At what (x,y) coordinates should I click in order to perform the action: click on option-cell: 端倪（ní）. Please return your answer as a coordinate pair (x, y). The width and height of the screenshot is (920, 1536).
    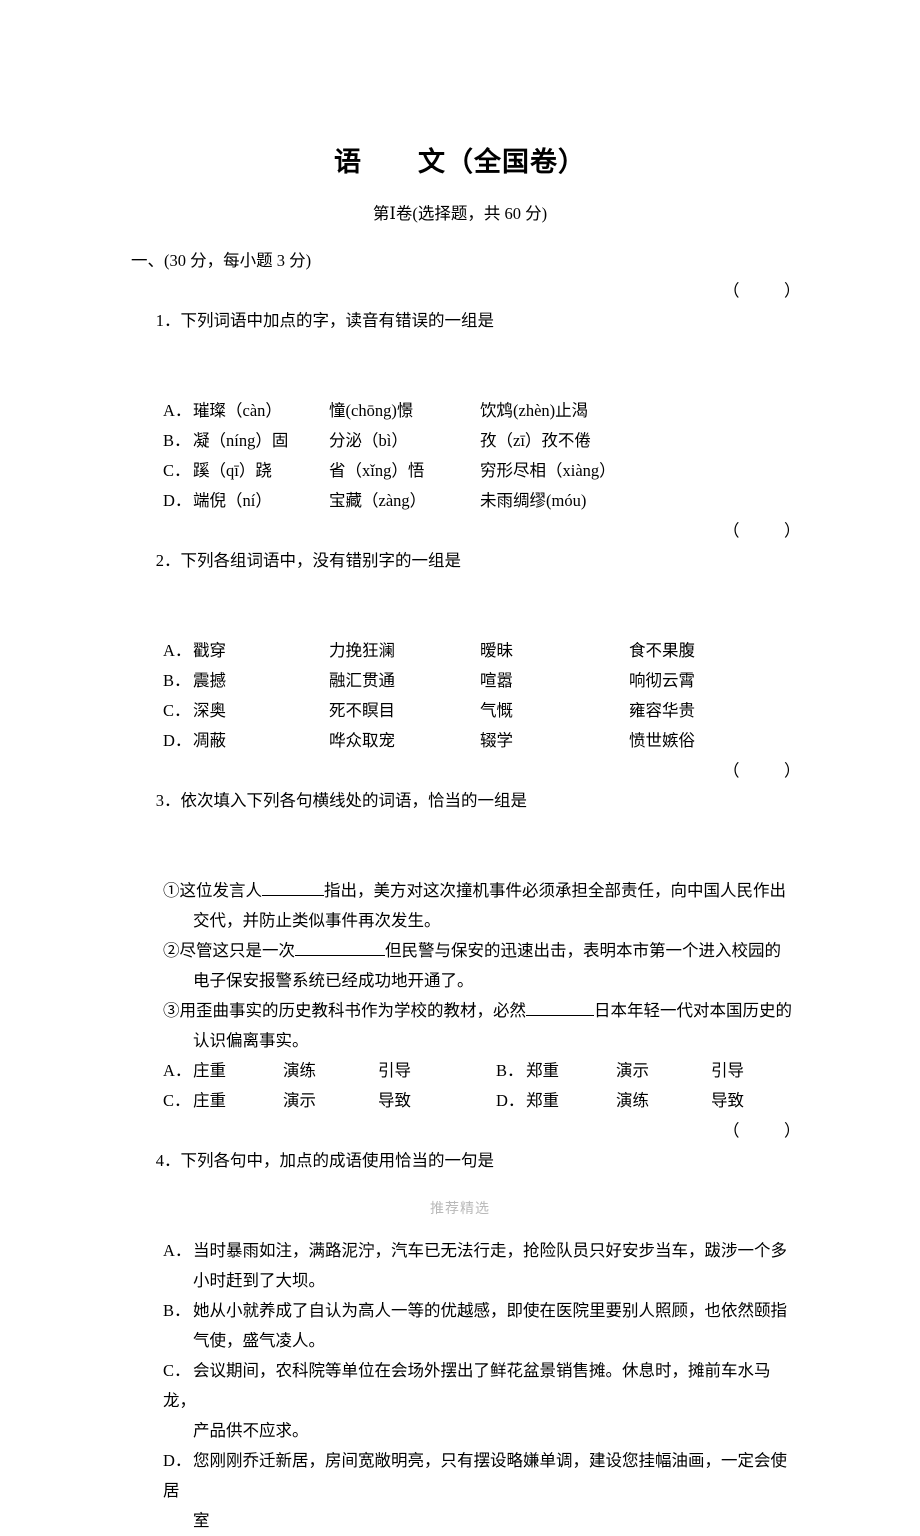
    Looking at the image, I should click on (232, 500).